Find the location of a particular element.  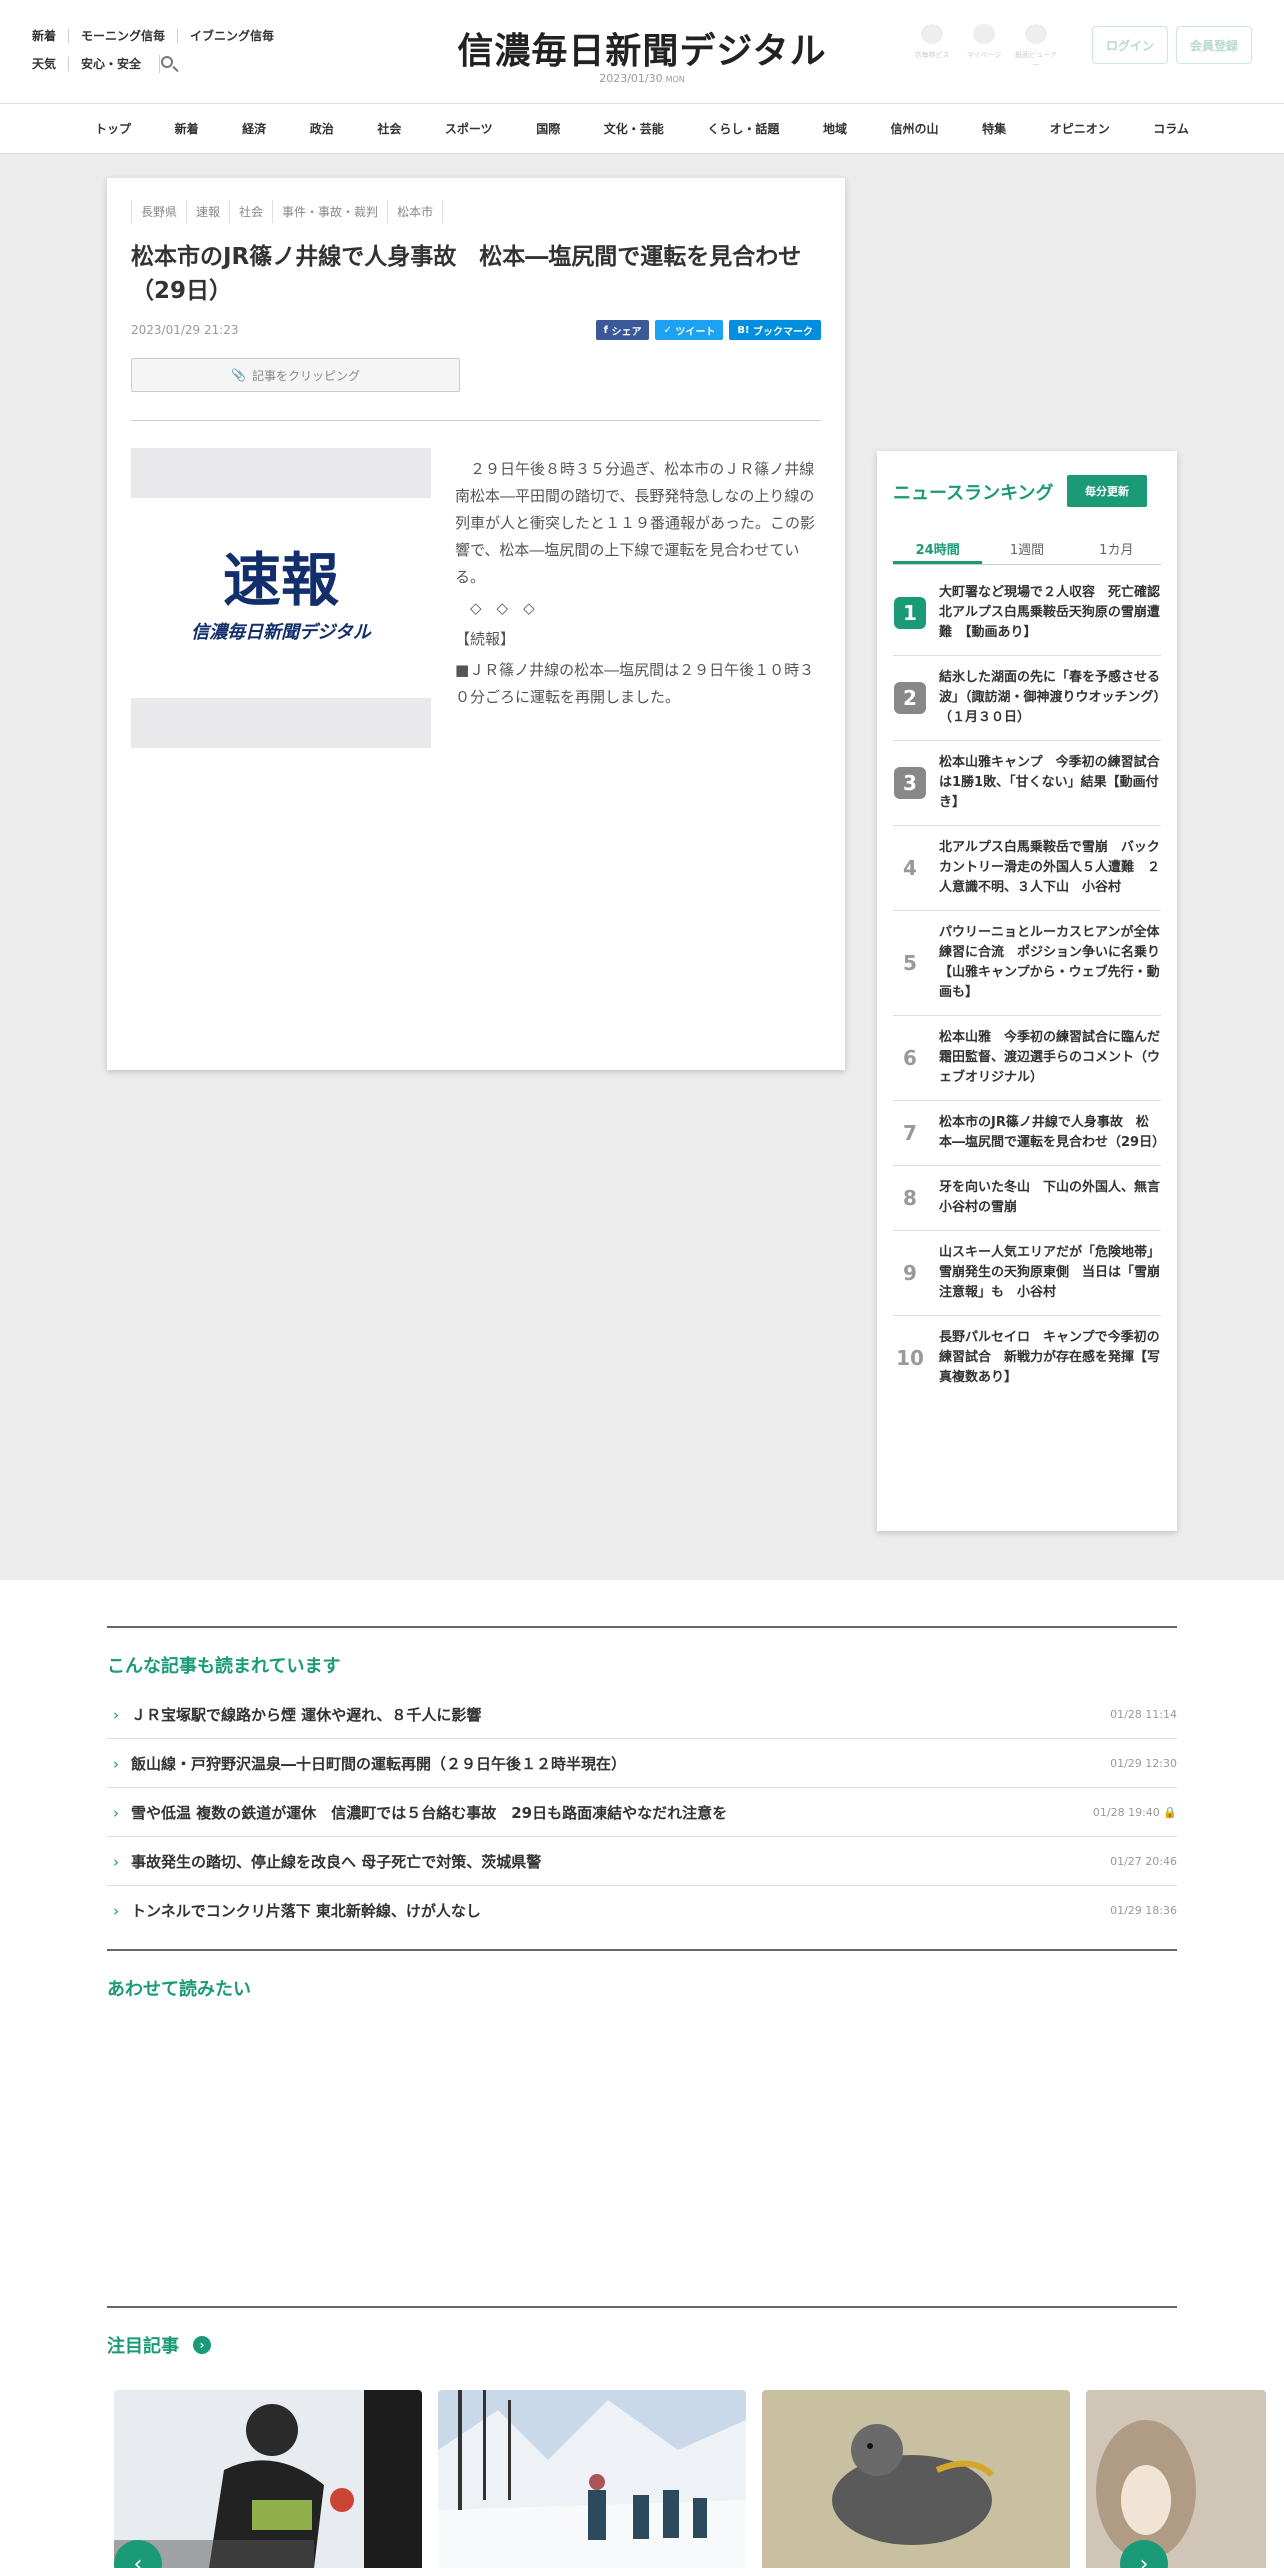

ranking-item: 7 松本市のJR篠ノ井線で人身事故 松本―塩尻間で運転を見合わせ（29日） is located at coordinates (1029, 1133).